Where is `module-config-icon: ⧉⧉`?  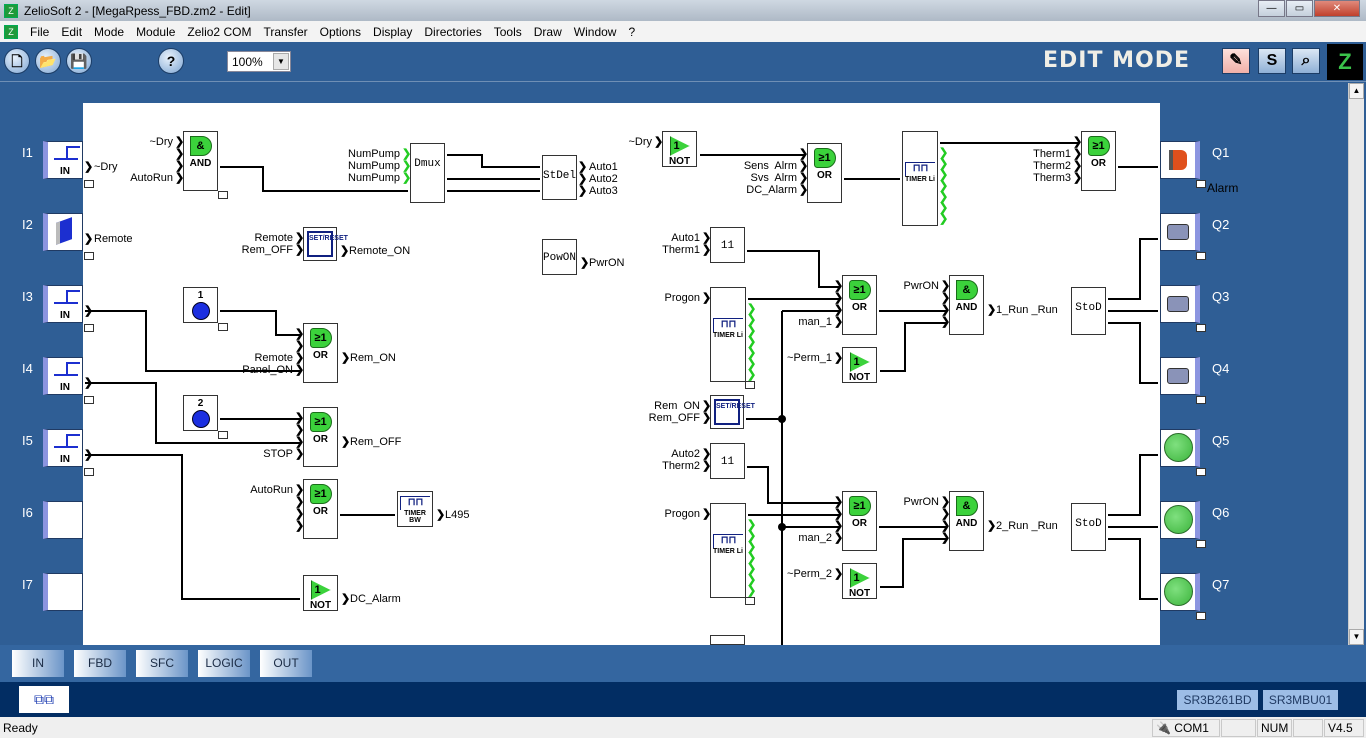 module-config-icon: ⧉⧉ is located at coordinates (44, 699).